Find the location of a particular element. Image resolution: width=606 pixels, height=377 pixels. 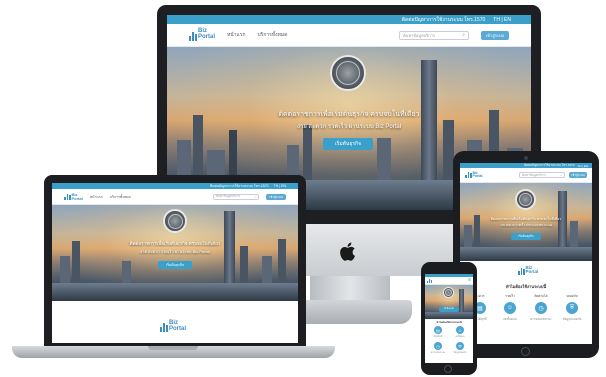

feature-card: ☺ ลดขั้นตอน is located at coordinates (460, 332).